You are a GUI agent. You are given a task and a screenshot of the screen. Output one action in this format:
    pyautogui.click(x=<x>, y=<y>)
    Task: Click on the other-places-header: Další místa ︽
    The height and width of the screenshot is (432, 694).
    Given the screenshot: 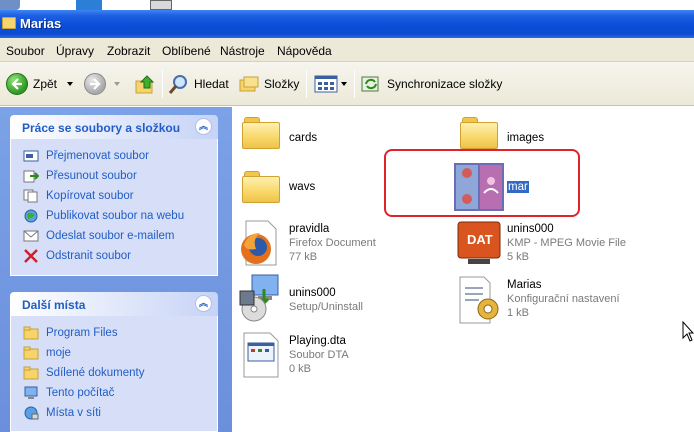 What is the action you would take?
    pyautogui.click(x=114, y=304)
    